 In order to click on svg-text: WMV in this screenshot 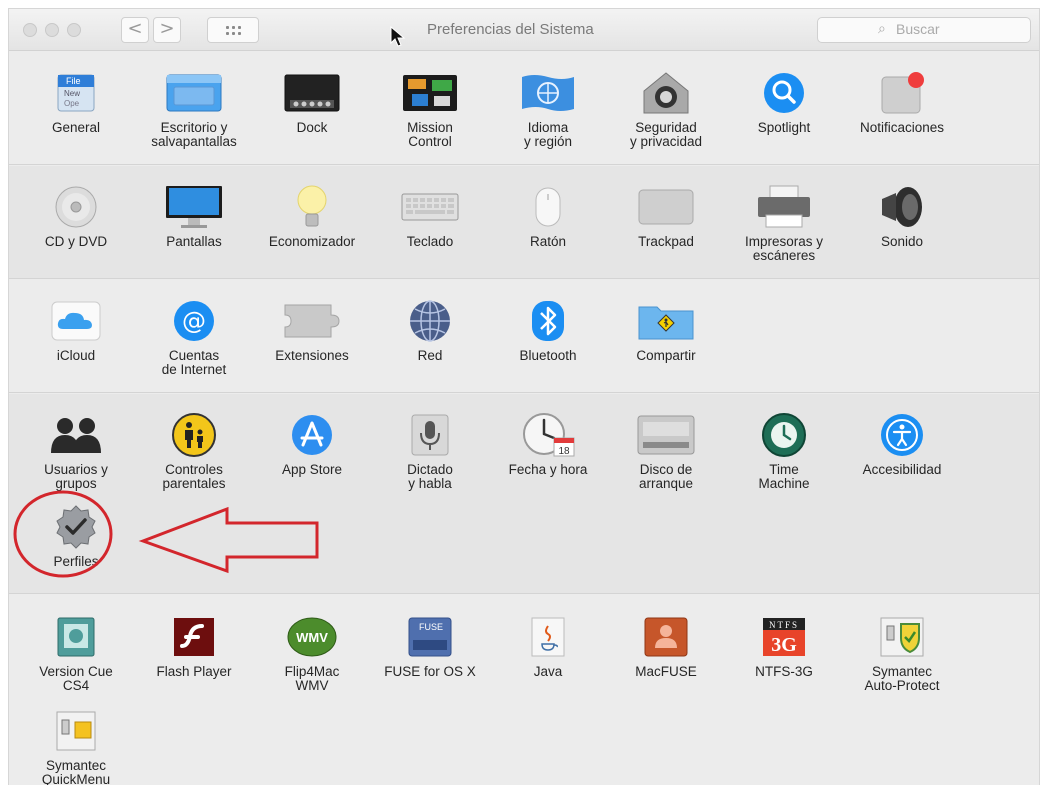, I will do `click(312, 637)`.